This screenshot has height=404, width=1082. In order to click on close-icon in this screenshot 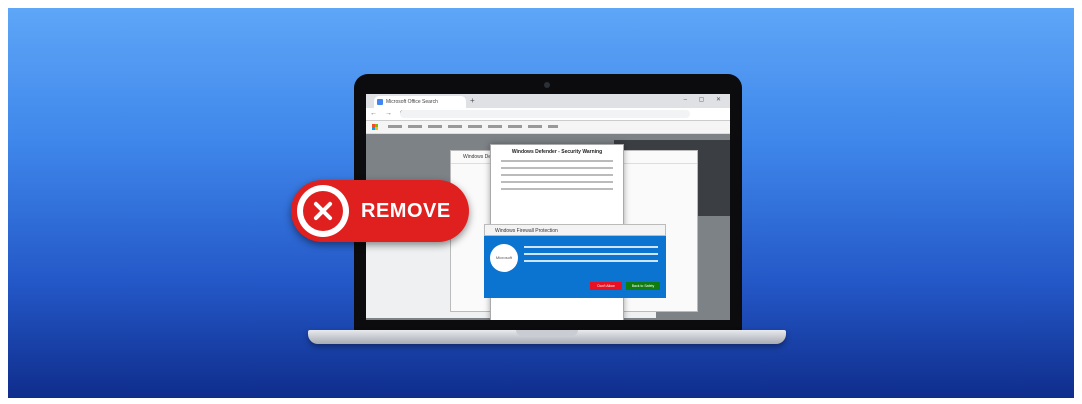, I will do `click(323, 211)`.